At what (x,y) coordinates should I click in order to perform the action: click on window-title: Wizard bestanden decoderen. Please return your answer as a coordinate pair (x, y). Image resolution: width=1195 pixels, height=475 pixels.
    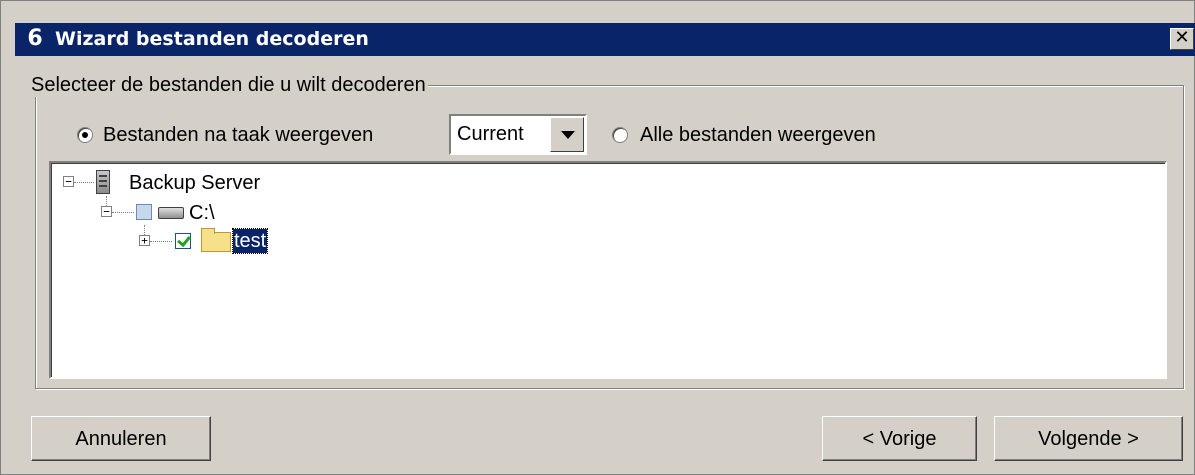
    Looking at the image, I should click on (212, 39).